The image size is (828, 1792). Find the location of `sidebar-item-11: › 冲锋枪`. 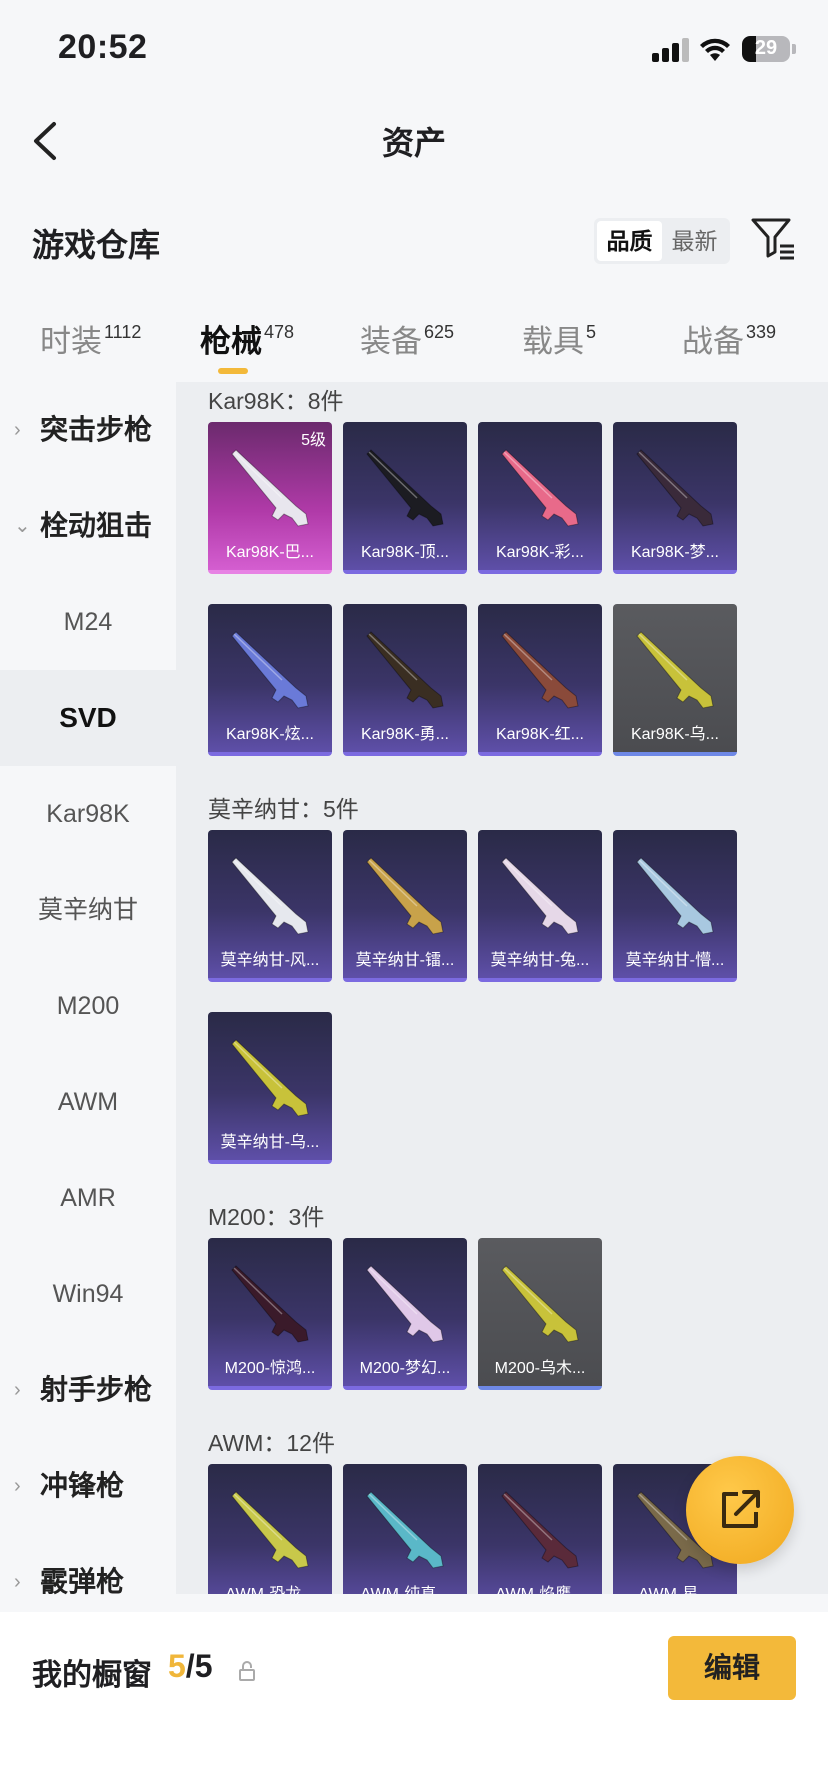

sidebar-item-11: › 冲锋枪 is located at coordinates (88, 1486).